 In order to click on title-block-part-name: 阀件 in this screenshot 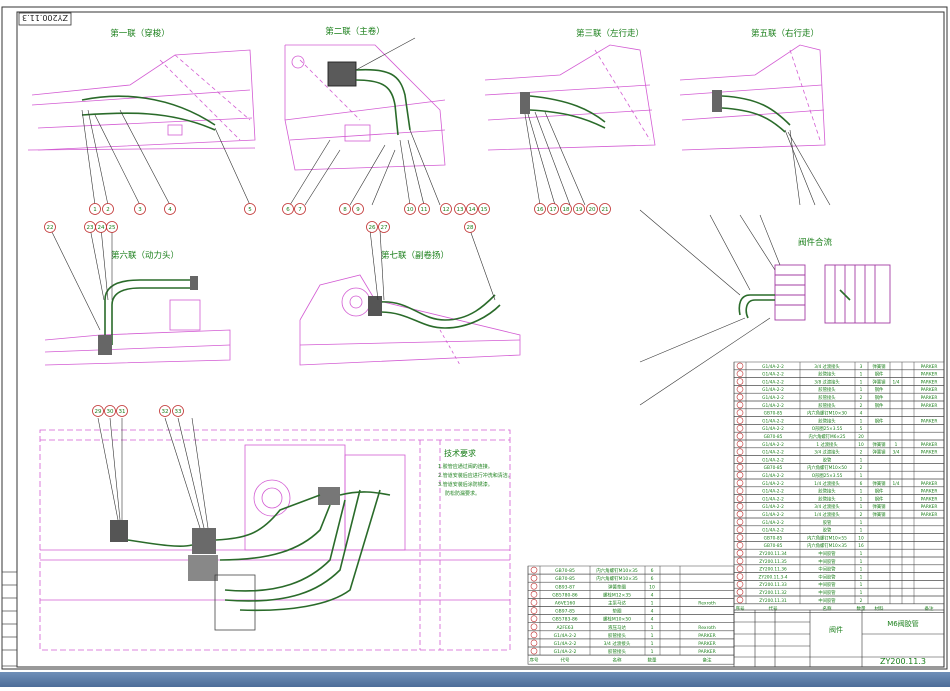, I will do `click(836, 629)`.